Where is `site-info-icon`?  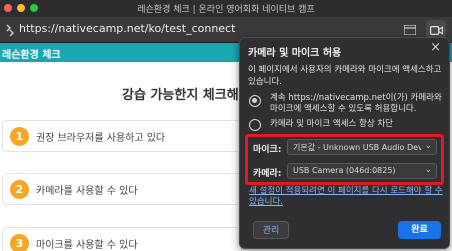
site-info-icon is located at coordinates (10, 29).